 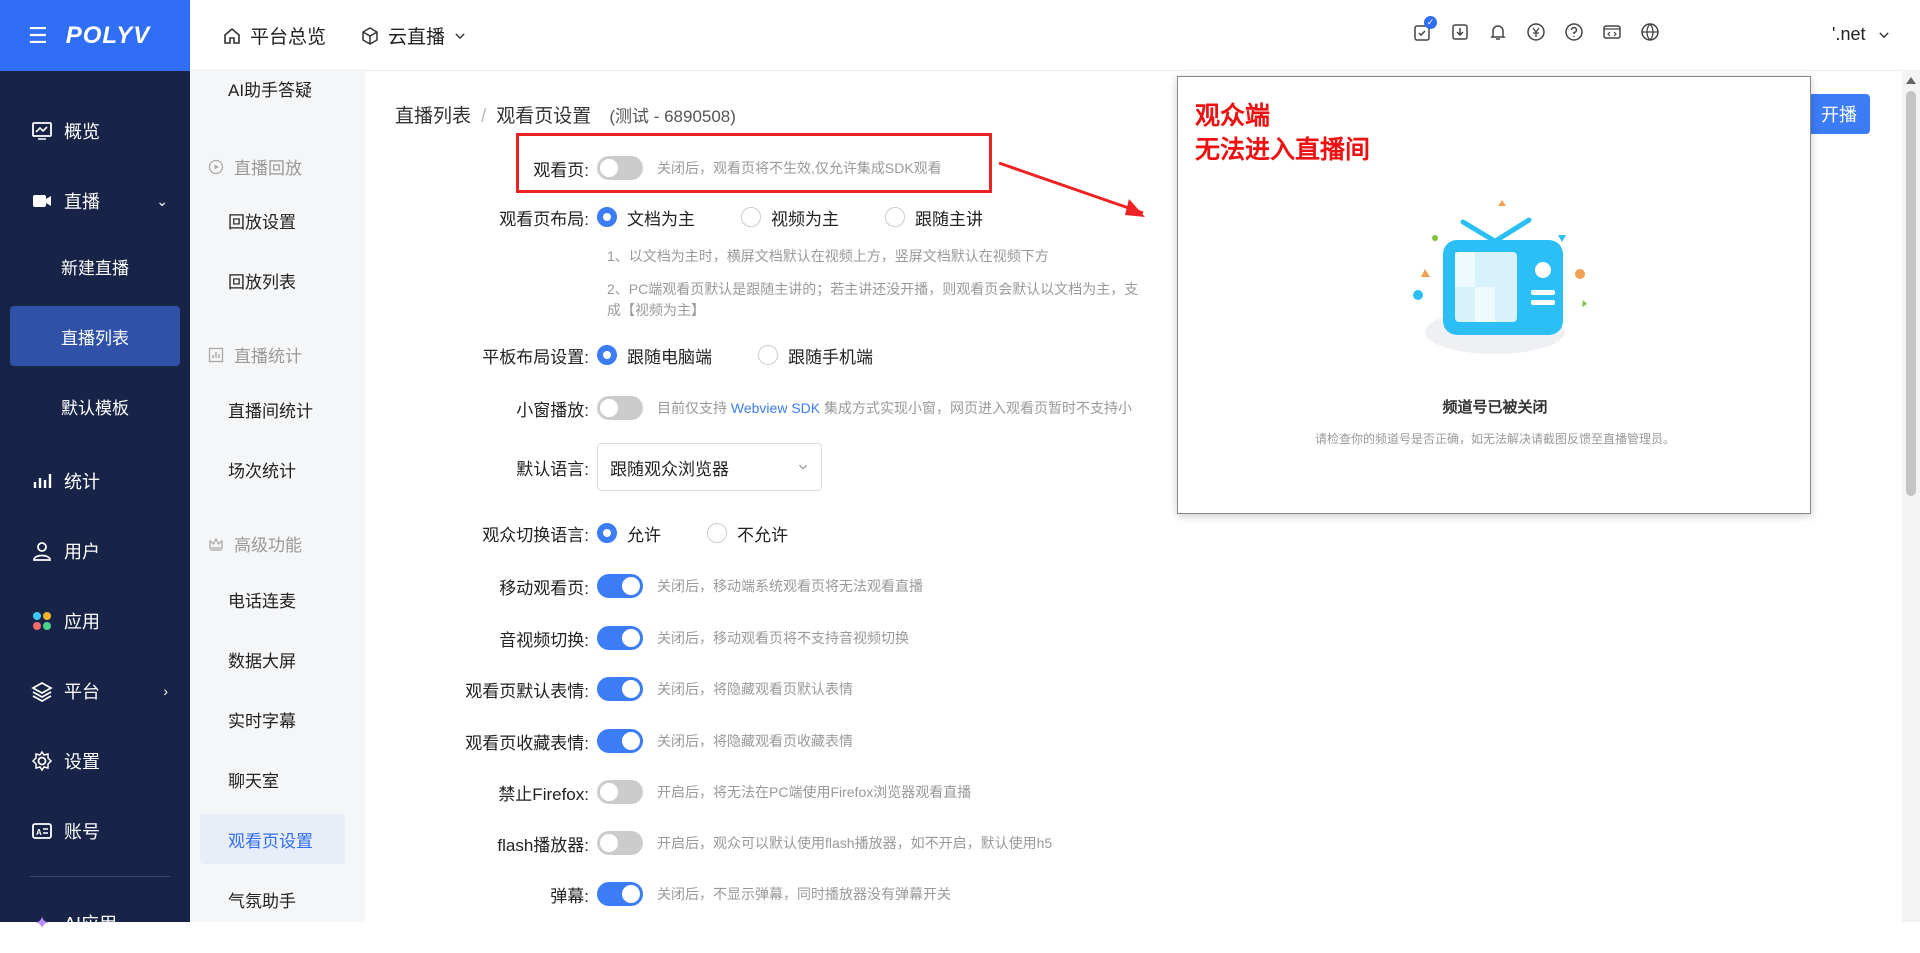 What do you see at coordinates (755, 689) in the screenshot?
I see `setting-hint: 关闭后，将隐藏观看页默认表情` at bounding box center [755, 689].